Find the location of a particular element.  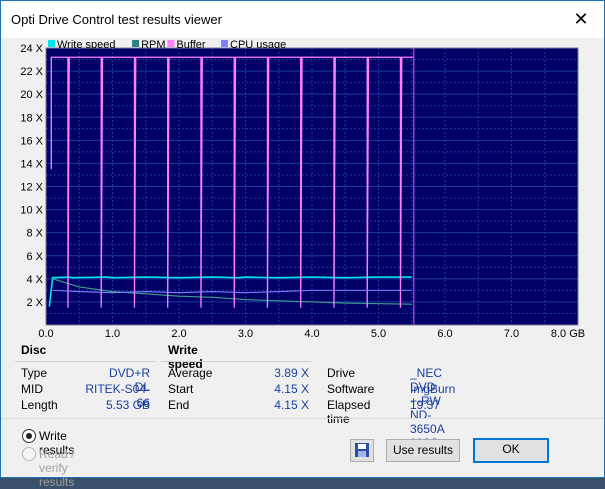

y-tick-label: 22 X is located at coordinates (31, 72).